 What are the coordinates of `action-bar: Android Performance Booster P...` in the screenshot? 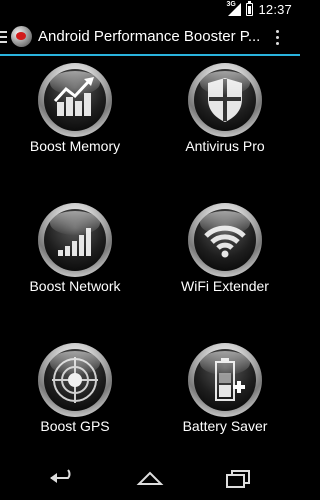 It's located at (150, 38).